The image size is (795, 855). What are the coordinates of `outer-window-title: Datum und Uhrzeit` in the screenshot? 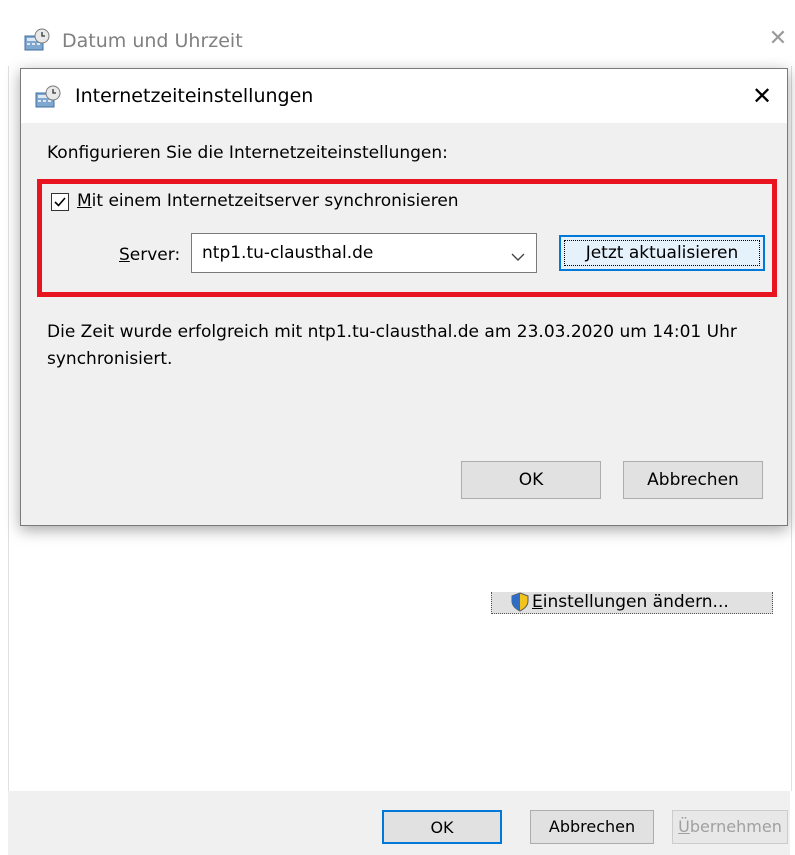 It's located at (152, 41).